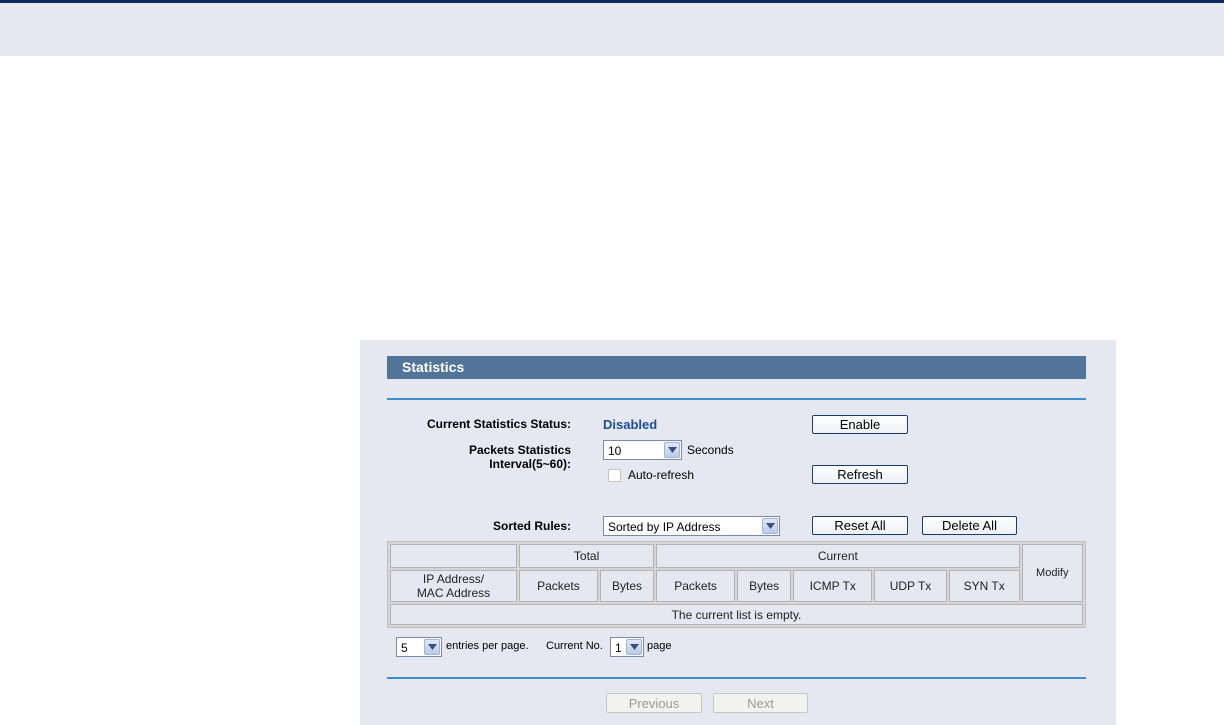 Image resolution: width=1224 pixels, height=725 pixels. Describe the element at coordinates (498, 424) in the screenshot. I see `status-label: Current Statistics Status:` at that location.